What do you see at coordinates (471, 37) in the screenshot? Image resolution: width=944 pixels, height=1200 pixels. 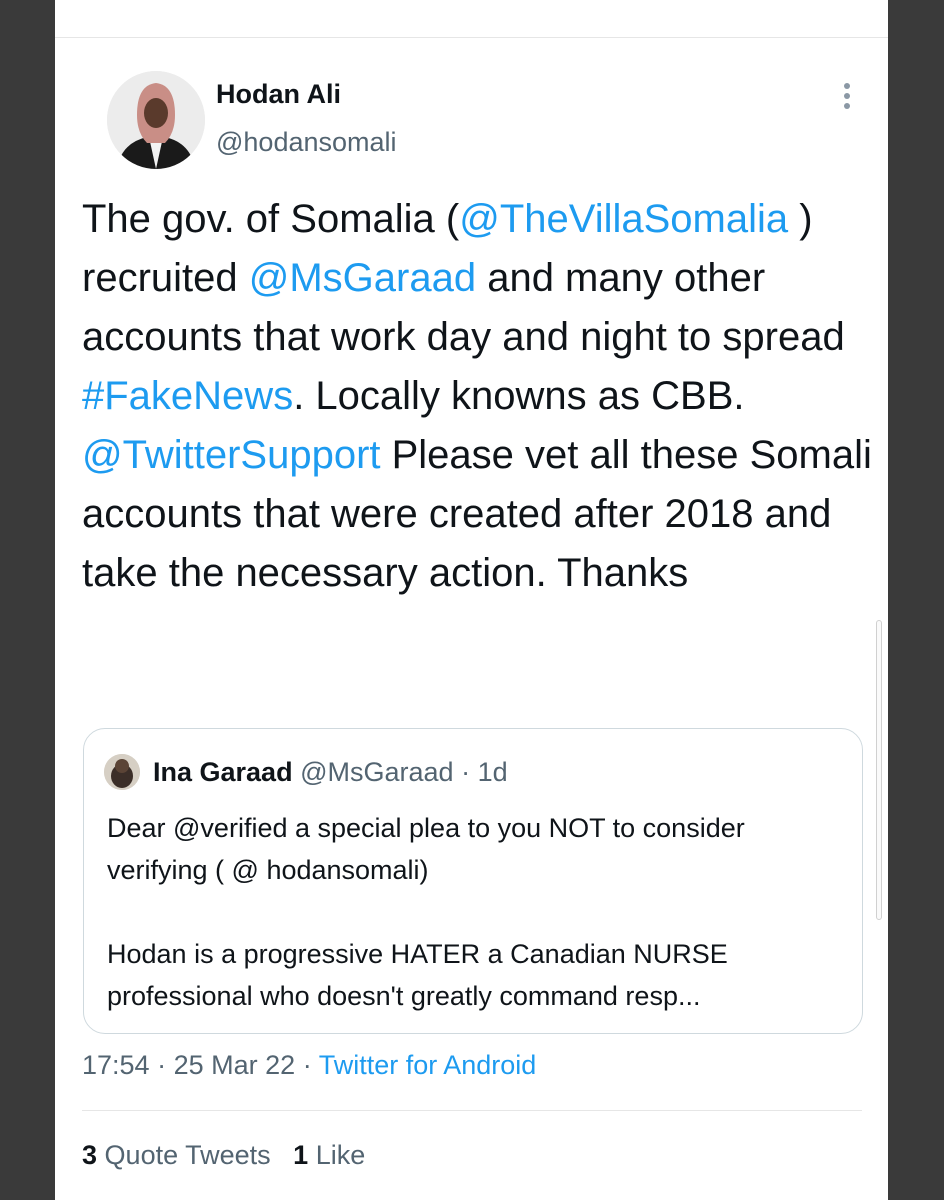 I see `top-divider` at bounding box center [471, 37].